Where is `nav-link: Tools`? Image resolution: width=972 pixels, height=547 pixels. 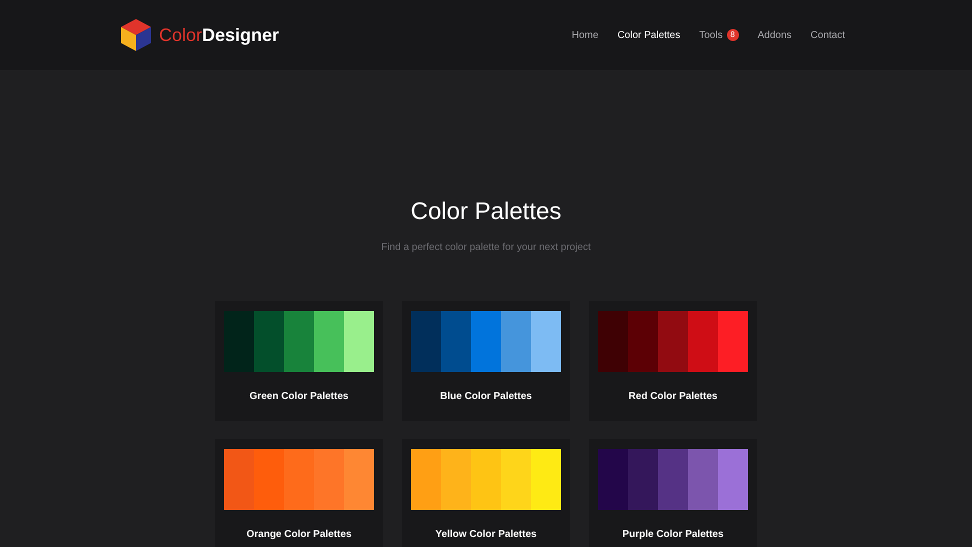
nav-link: Tools is located at coordinates (711, 35).